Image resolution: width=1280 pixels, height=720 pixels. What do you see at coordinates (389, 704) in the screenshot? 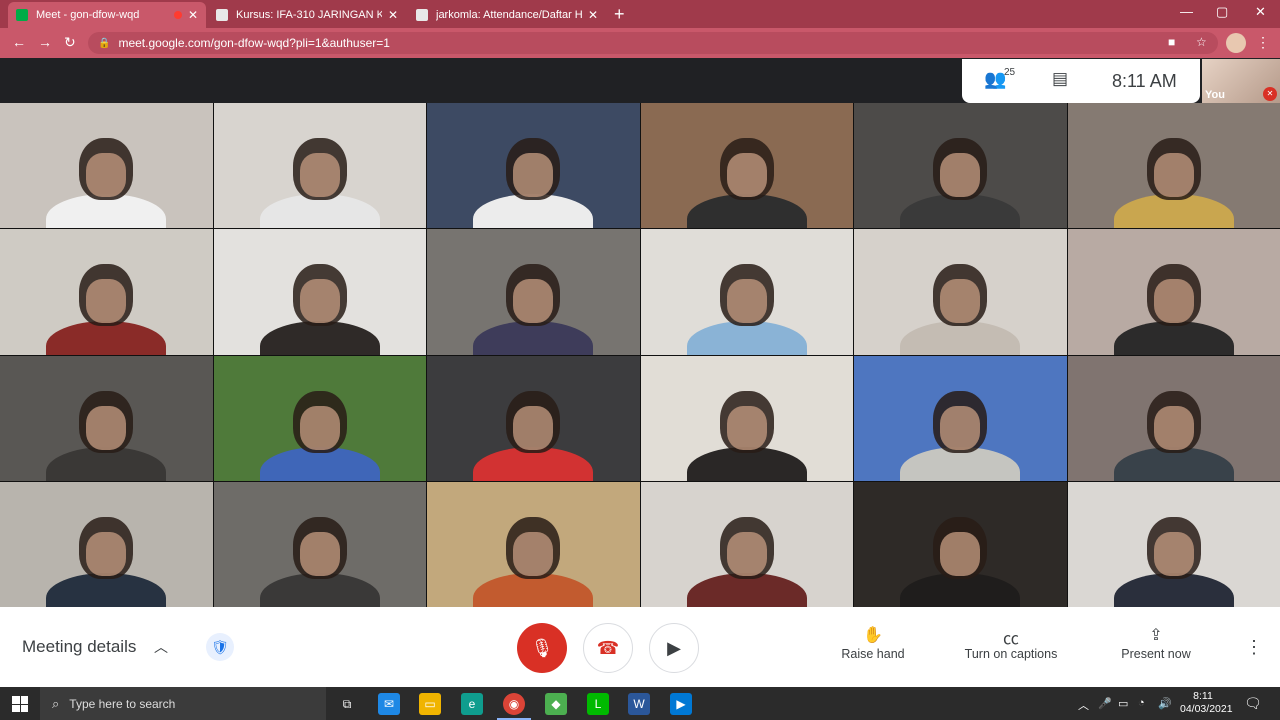
I see `mail-icon: ✉` at bounding box center [389, 704].